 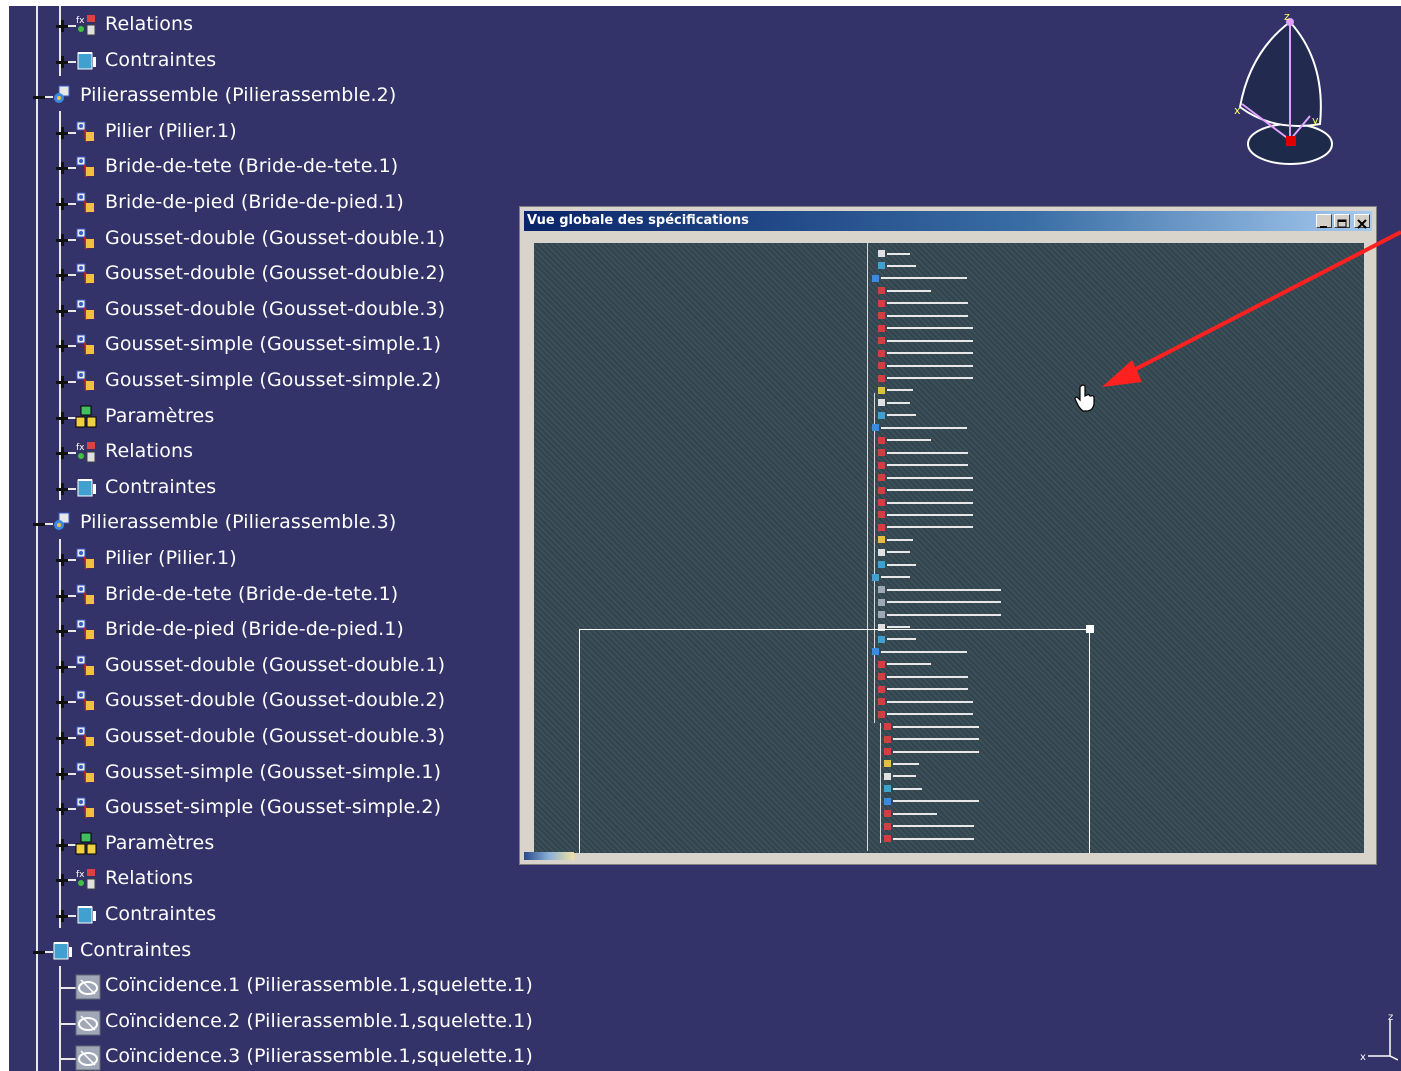 I want to click on frame-resize-handle, so click(x=1090, y=629).